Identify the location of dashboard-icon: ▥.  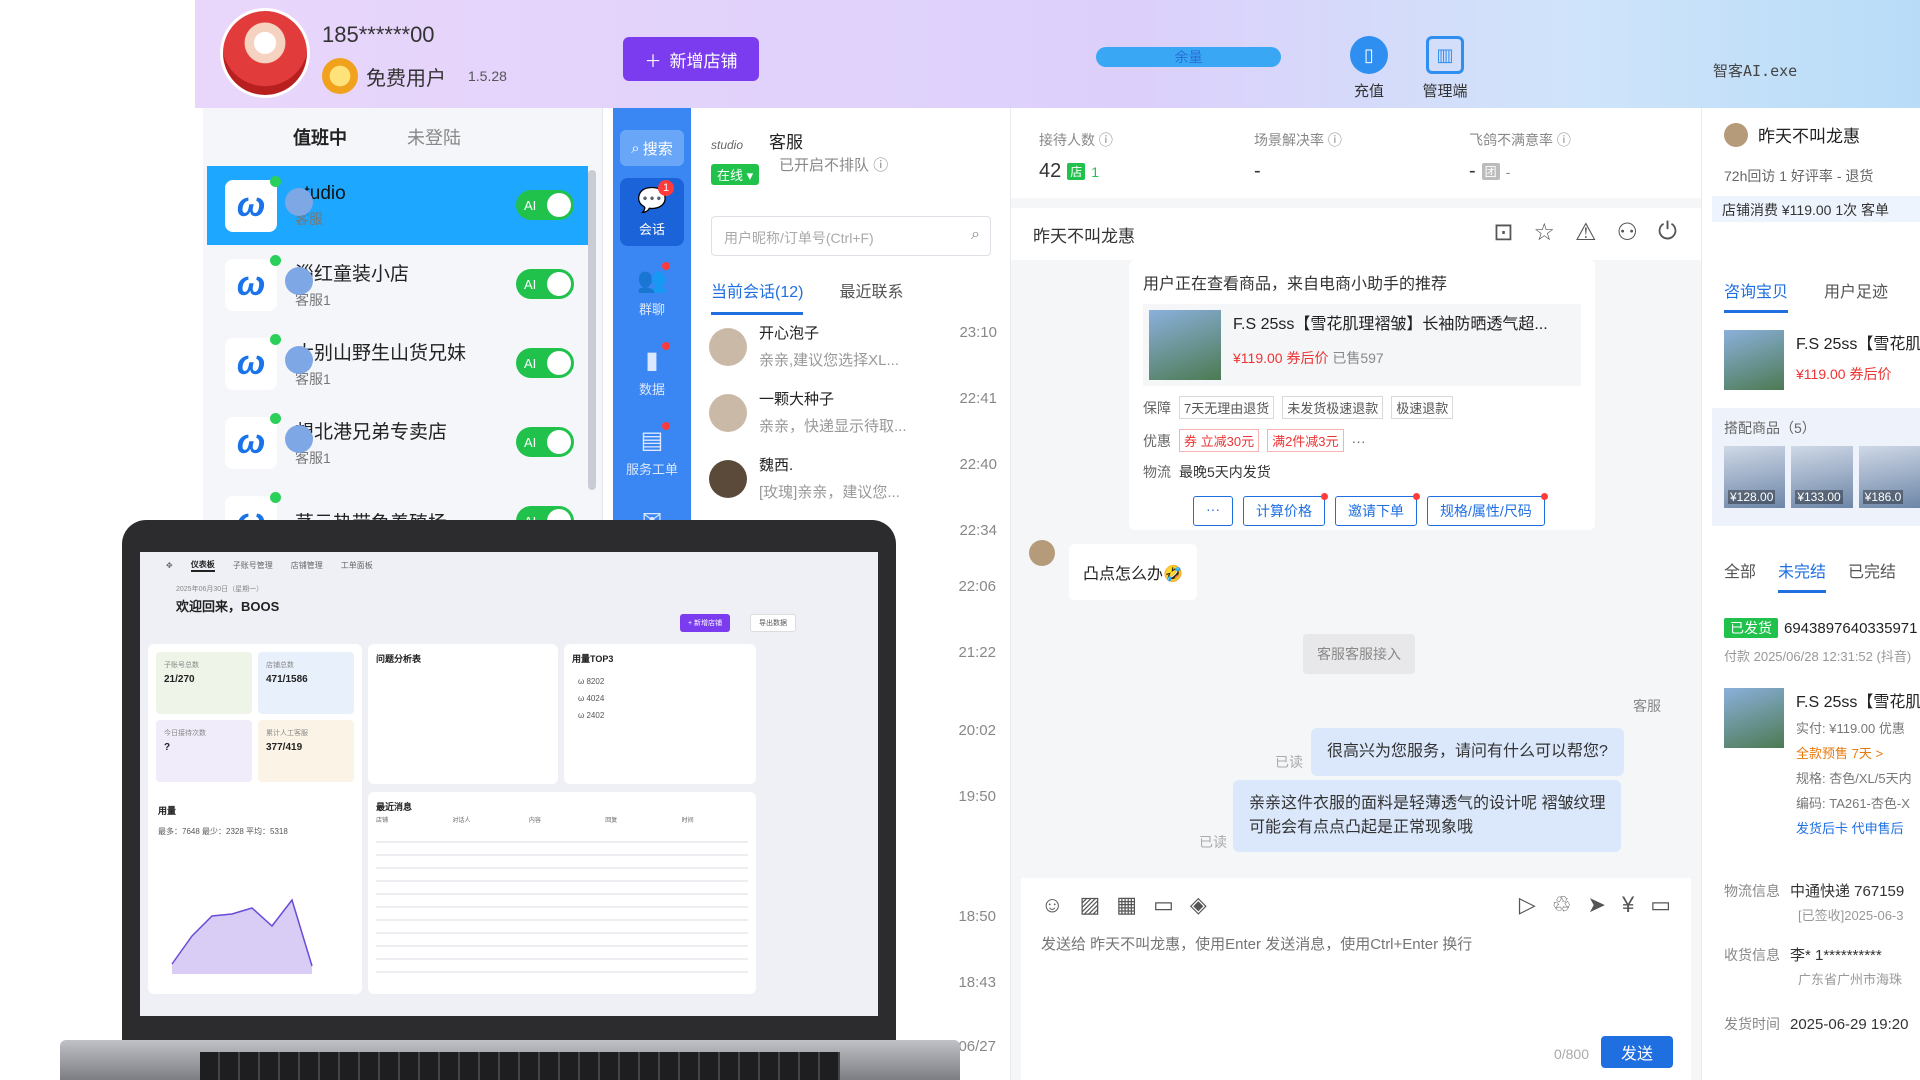
(1445, 55).